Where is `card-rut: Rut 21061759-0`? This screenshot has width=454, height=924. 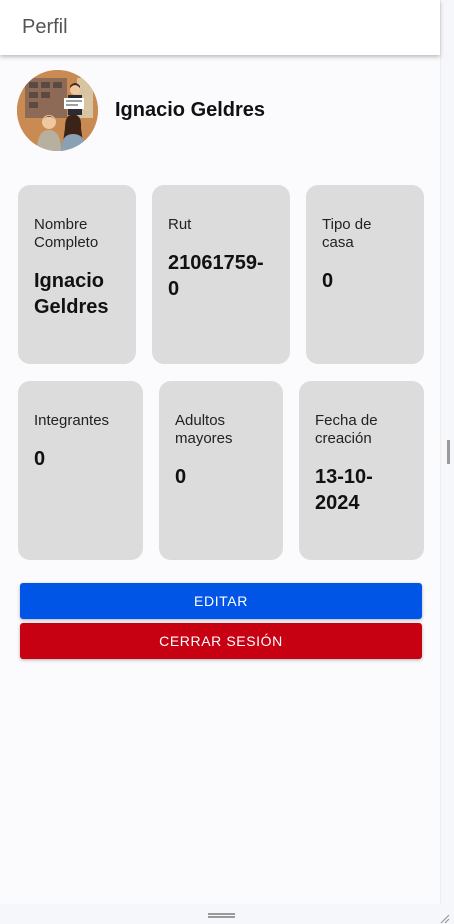 card-rut: Rut 21061759-0 is located at coordinates (221, 274).